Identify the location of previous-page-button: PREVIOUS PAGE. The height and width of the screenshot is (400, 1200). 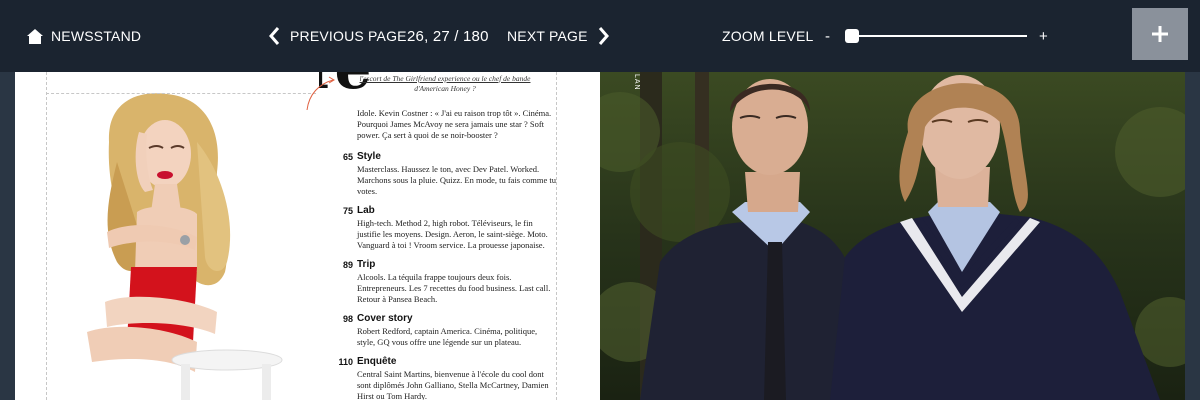
(337, 36).